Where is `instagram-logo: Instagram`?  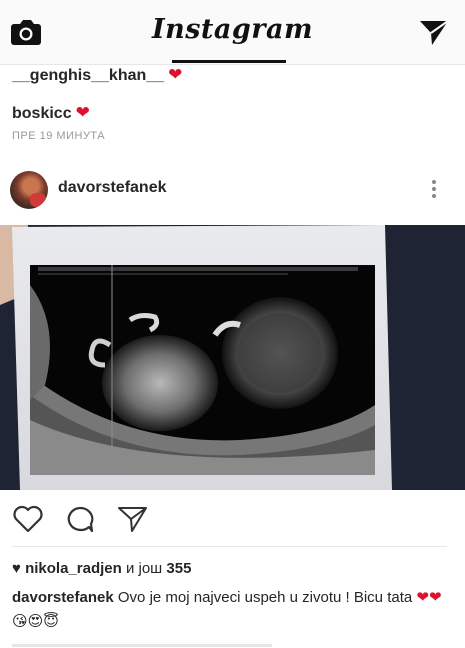
instagram-logo: Instagram is located at coordinates (232, 29).